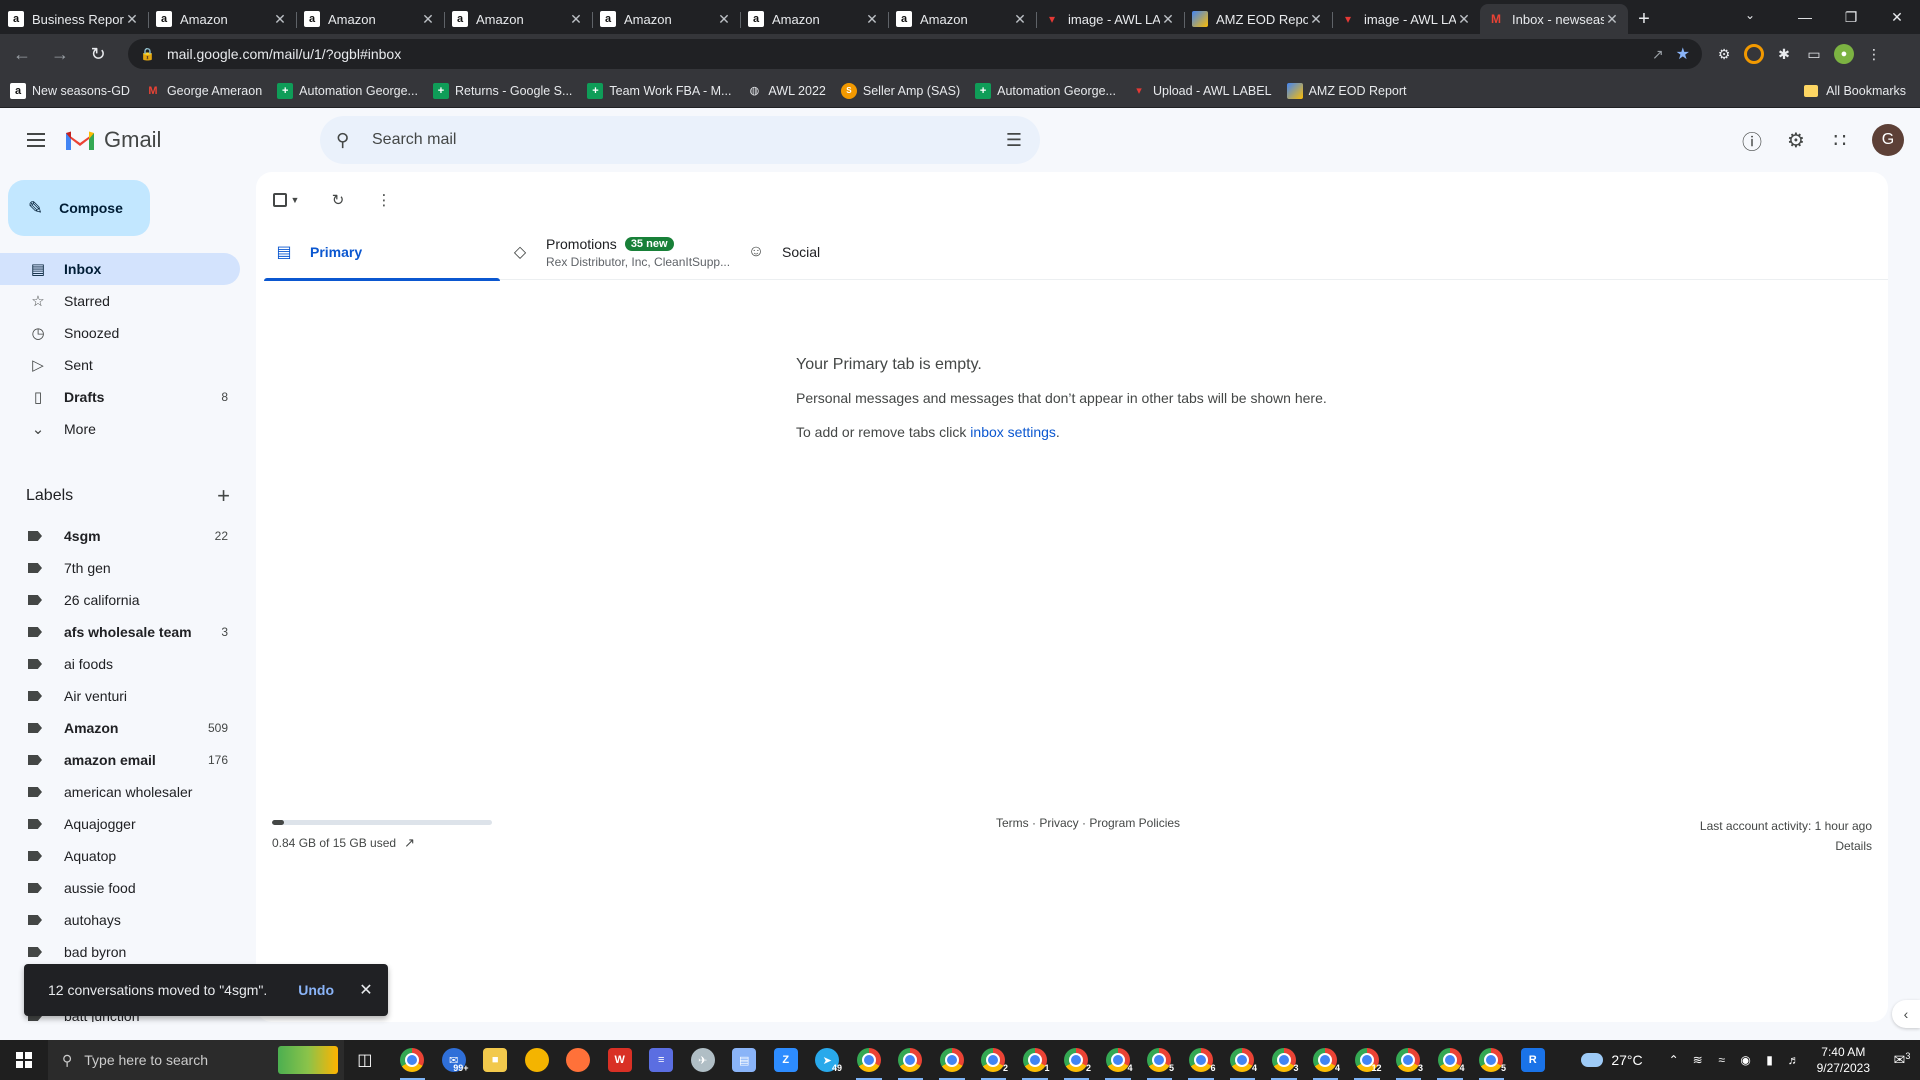 The height and width of the screenshot is (1080, 1920). Describe the element at coordinates (120, 632) in the screenshot. I see `label-item: afs wholesale team 3` at that location.